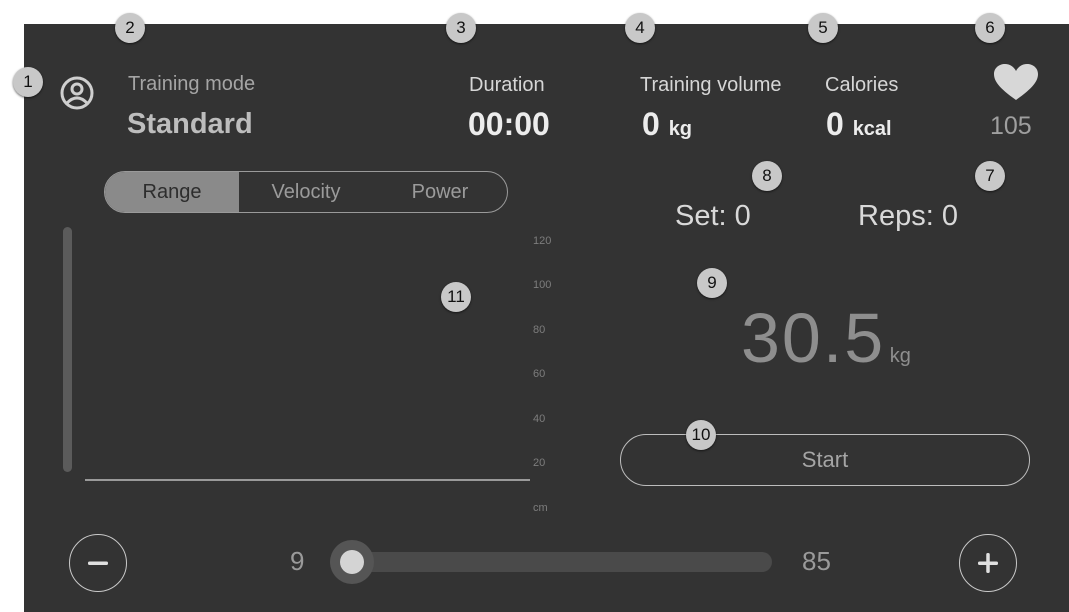  I want to click on chart-baseline, so click(307, 480).